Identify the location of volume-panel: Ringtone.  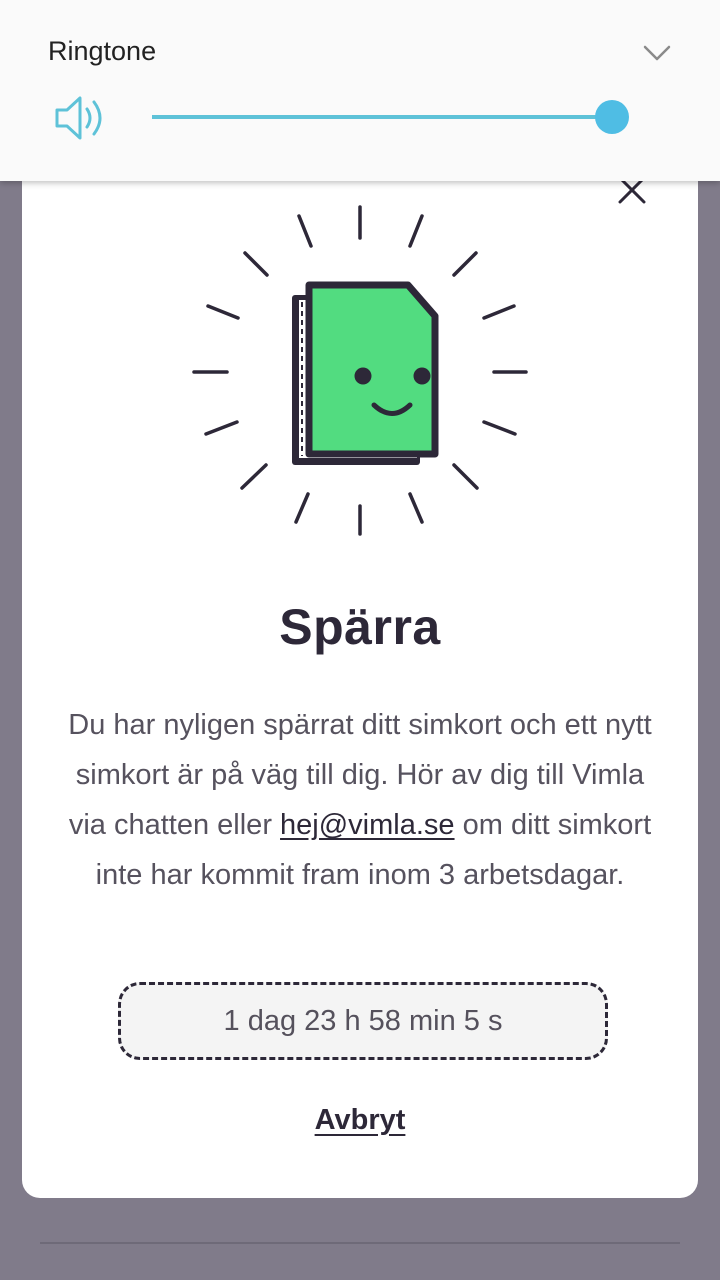
(360, 90).